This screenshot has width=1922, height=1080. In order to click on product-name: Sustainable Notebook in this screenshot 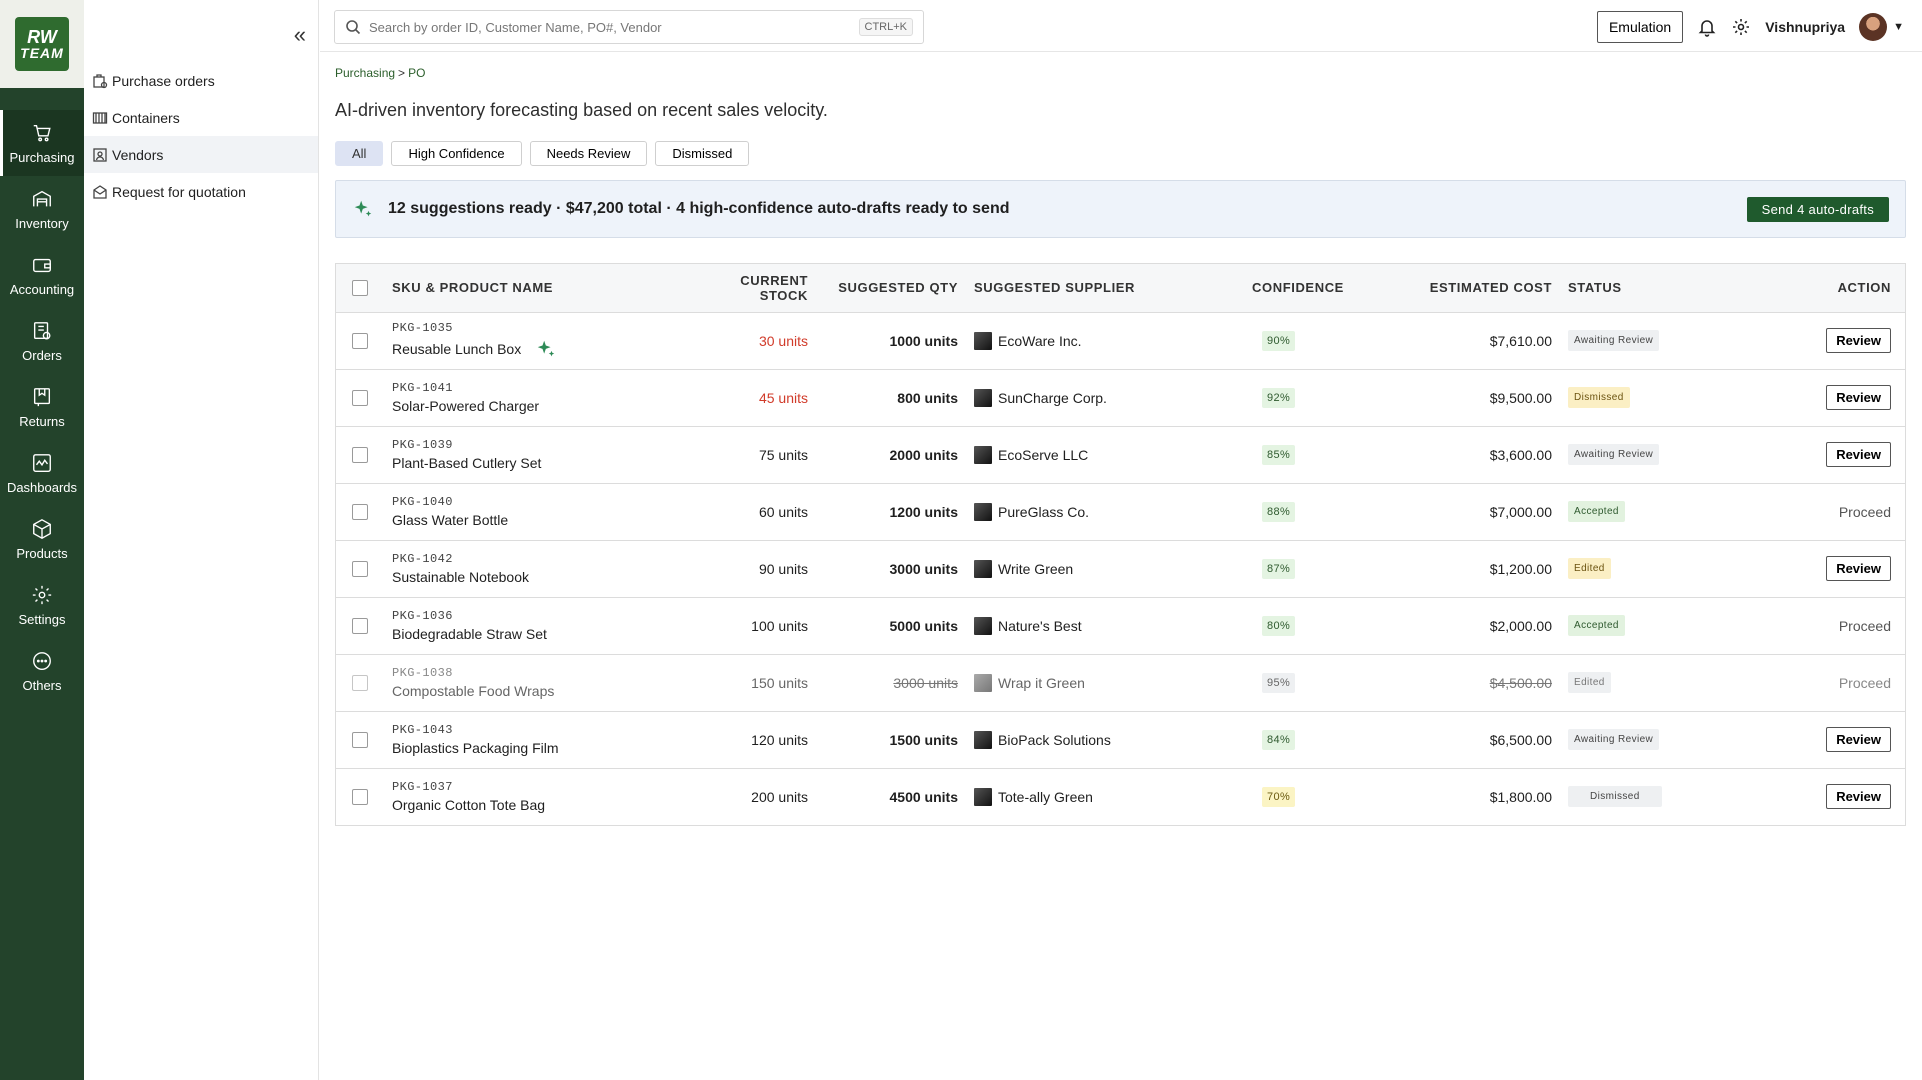, I will do `click(460, 577)`.